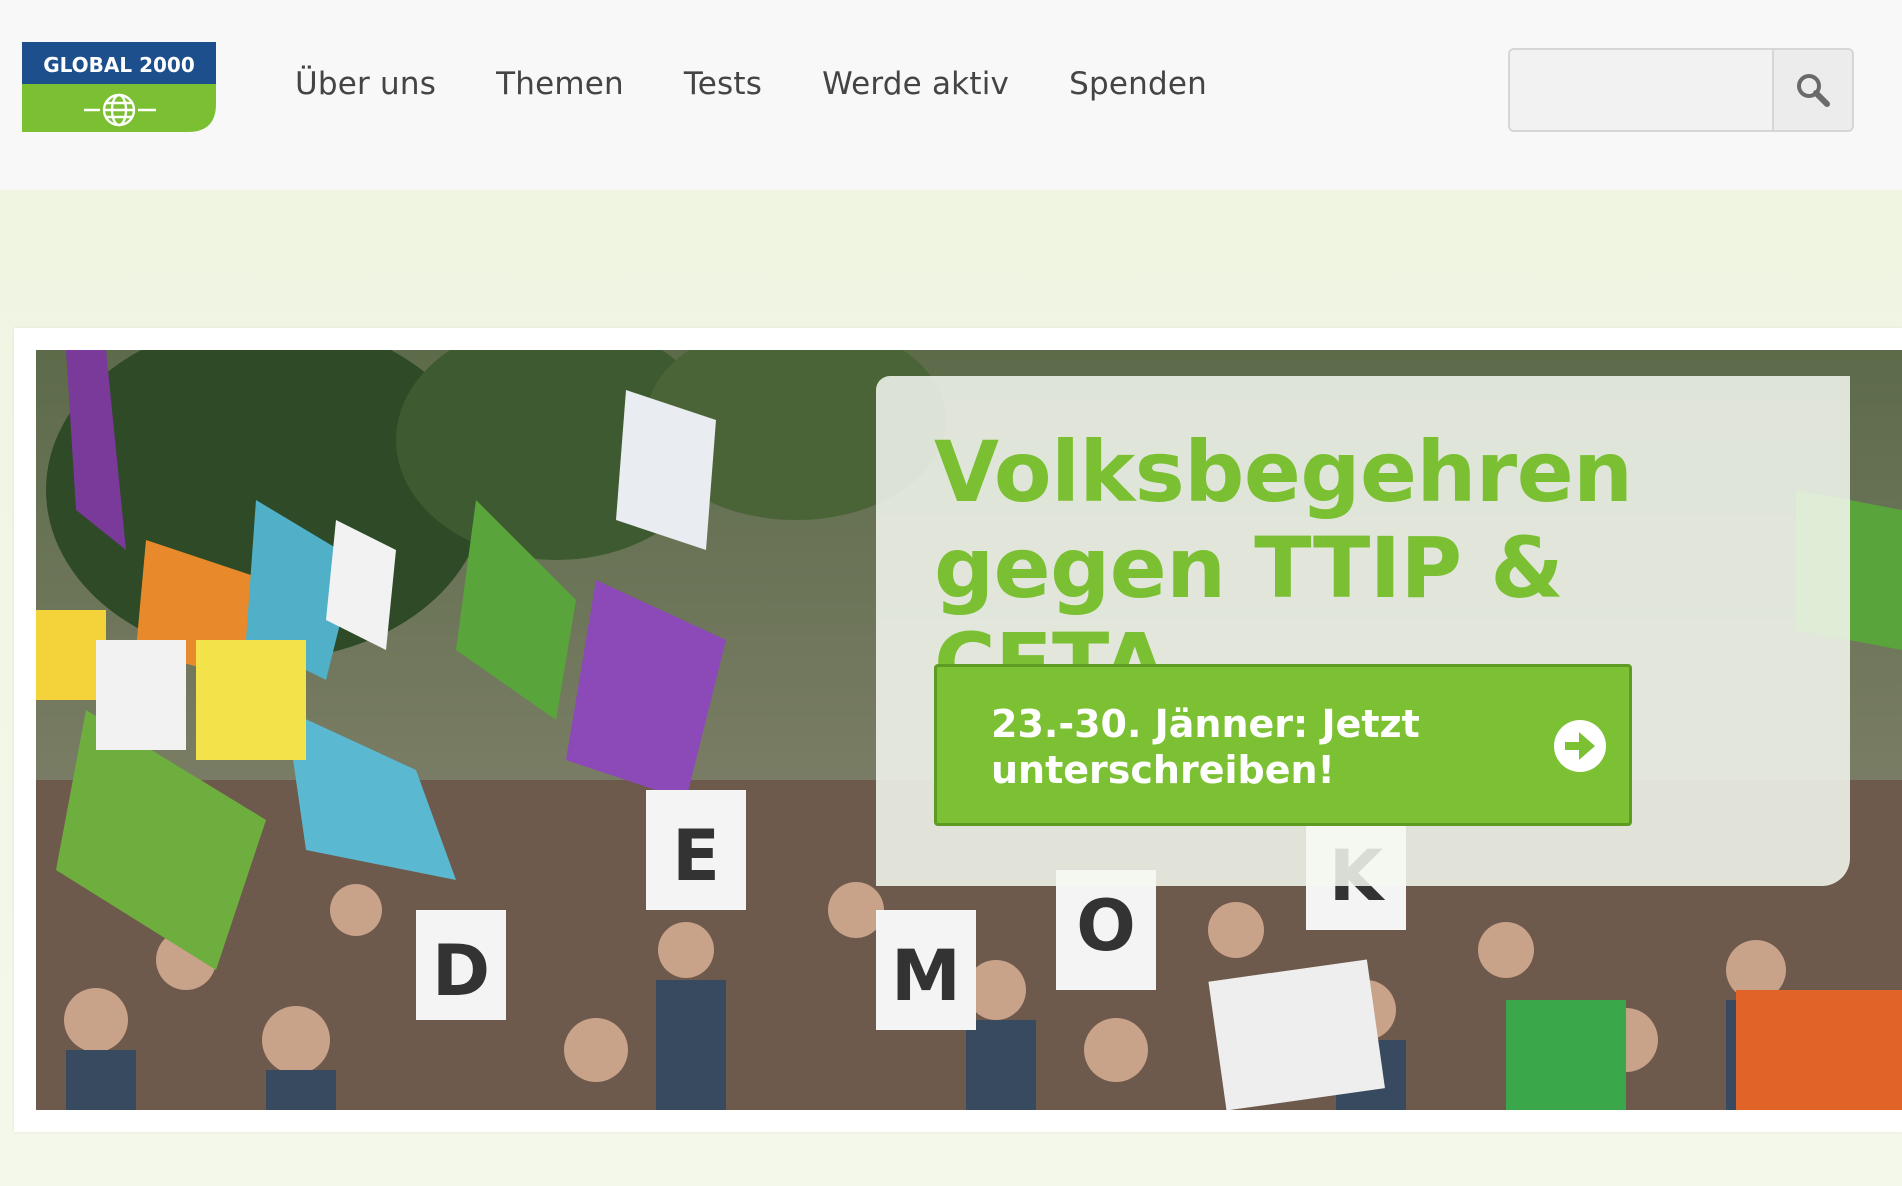 This screenshot has height=1186, width=1902. I want to click on nav-item-themen: Themen, so click(560, 84).